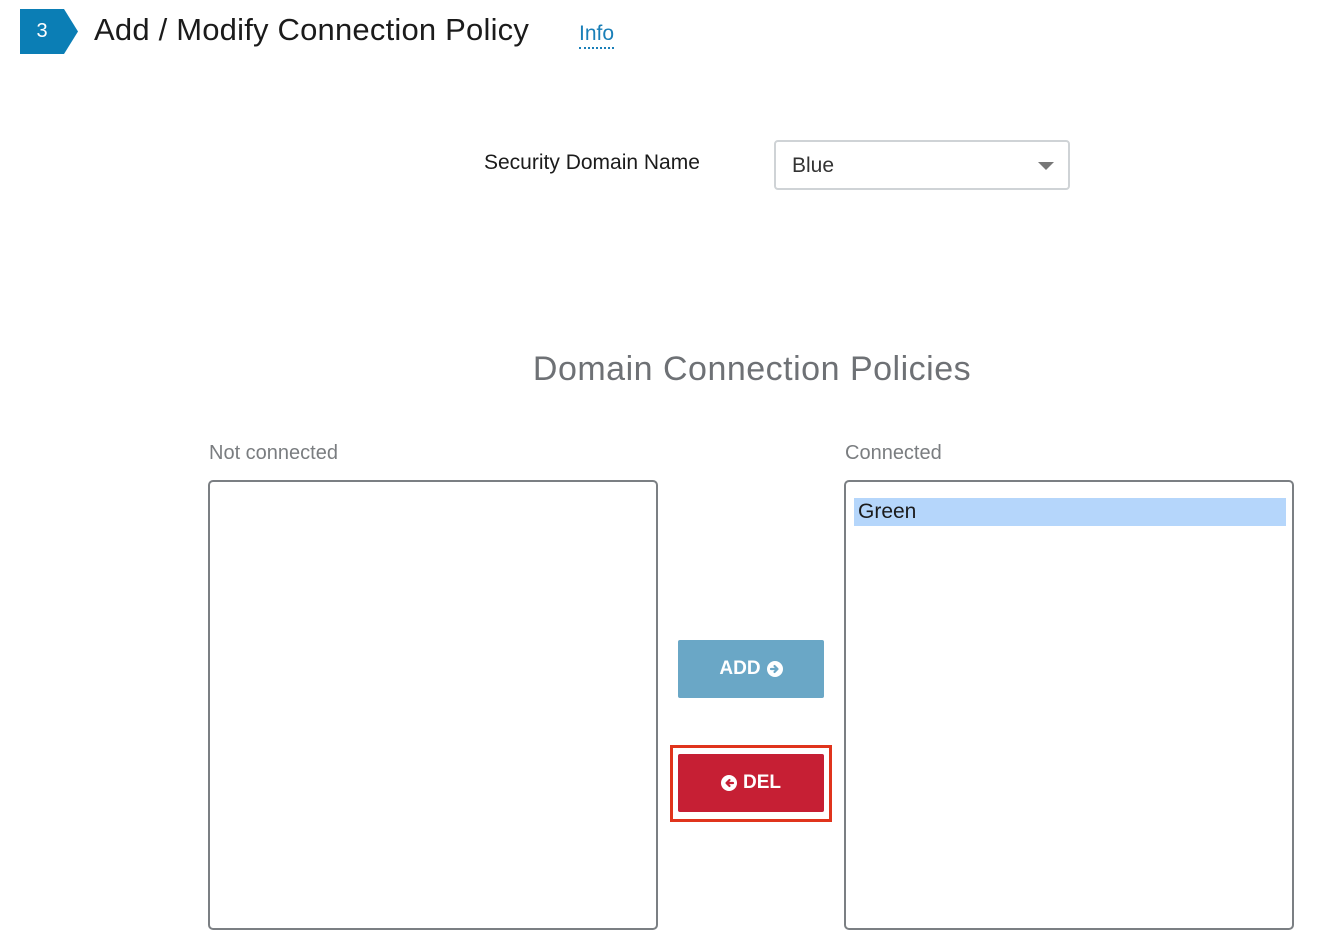 This screenshot has height=952, width=1332. I want to click on arrow-circle-right-icon, so click(774, 669).